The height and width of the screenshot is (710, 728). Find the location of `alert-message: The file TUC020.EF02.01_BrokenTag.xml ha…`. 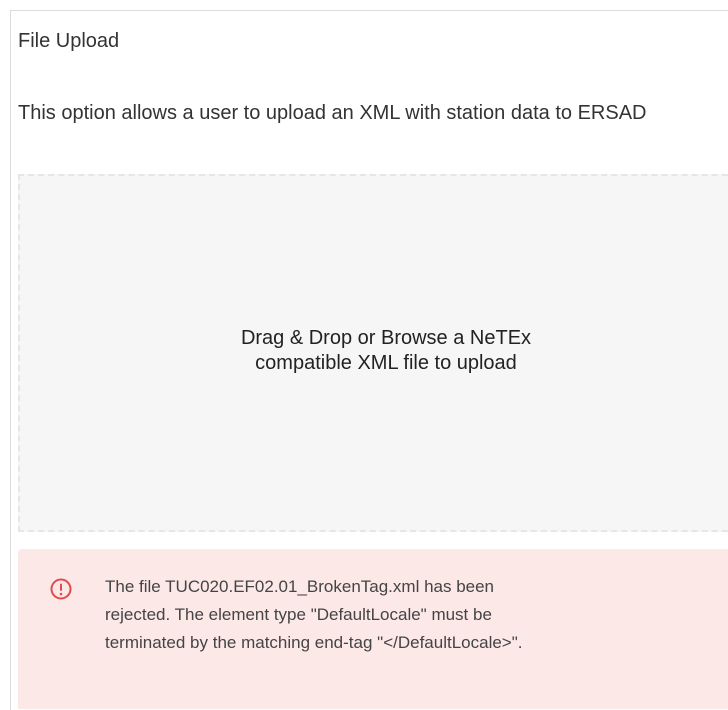

alert-message: The file TUC020.EF02.01_BrokenTag.xml ha… is located at coordinates (416, 615).